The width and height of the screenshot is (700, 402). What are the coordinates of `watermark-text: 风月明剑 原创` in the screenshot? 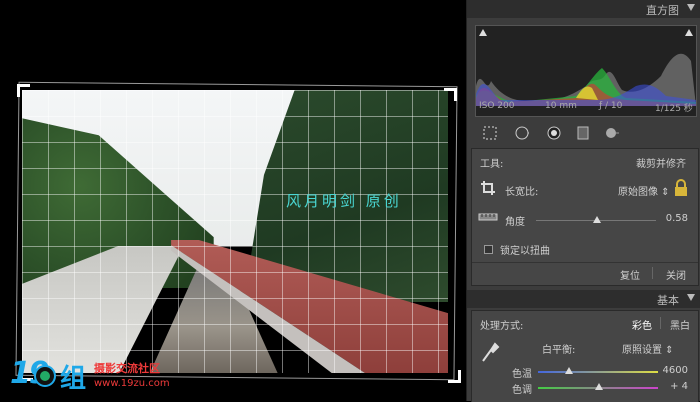 It's located at (344, 201).